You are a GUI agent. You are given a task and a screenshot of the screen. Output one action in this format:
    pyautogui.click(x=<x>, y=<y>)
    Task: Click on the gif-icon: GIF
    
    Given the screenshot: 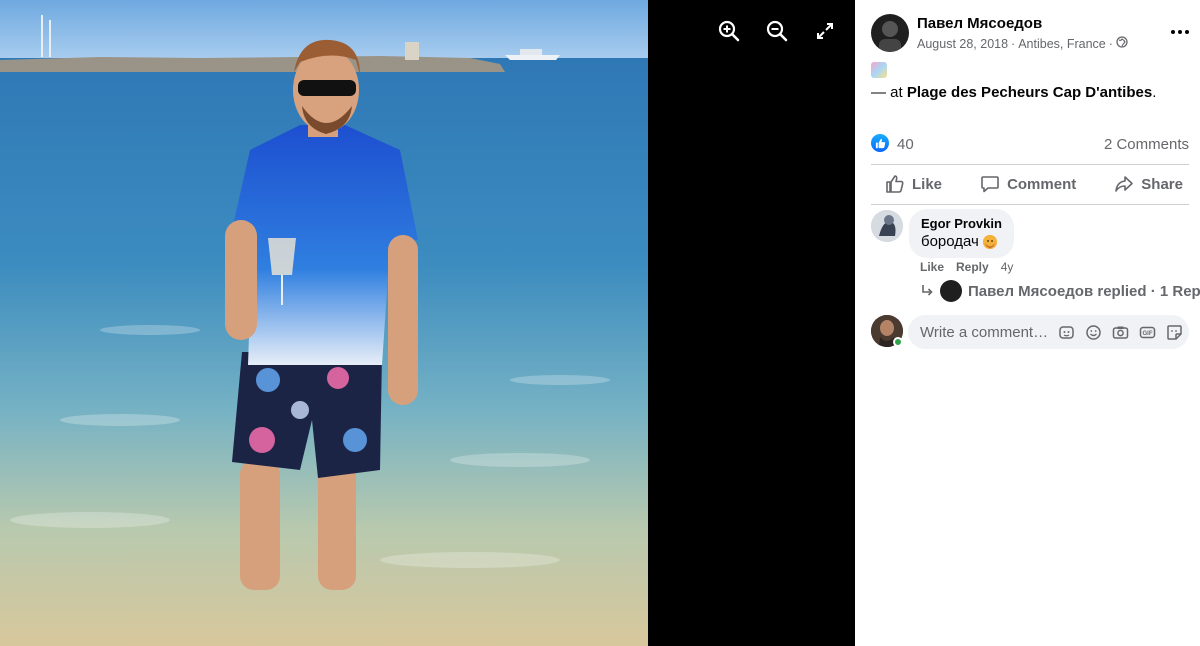 What is the action you would take?
    pyautogui.click(x=1147, y=332)
    